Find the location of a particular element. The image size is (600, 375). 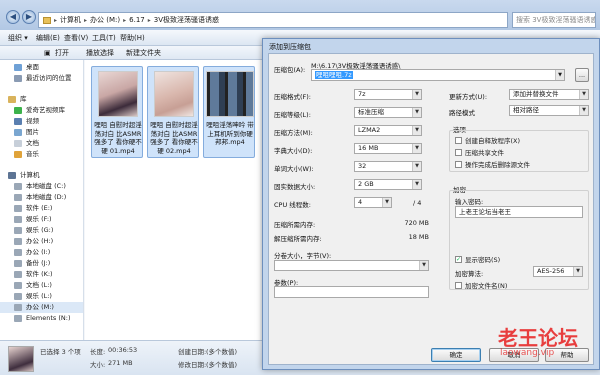

cancel-button: 取消 is located at coordinates (514, 355).